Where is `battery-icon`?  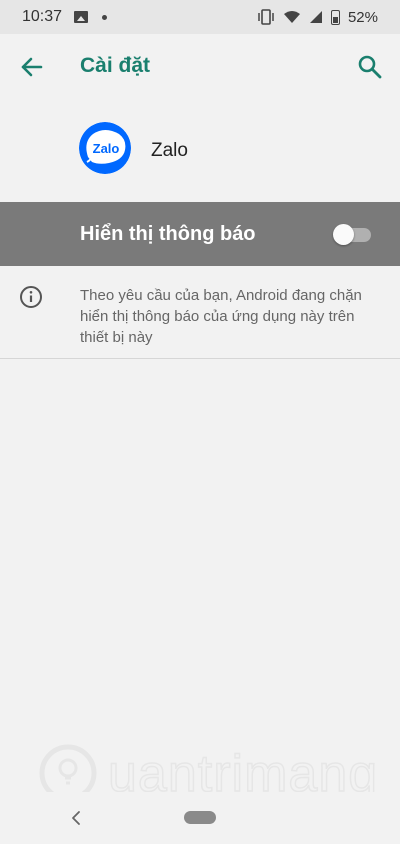 battery-icon is located at coordinates (335, 17).